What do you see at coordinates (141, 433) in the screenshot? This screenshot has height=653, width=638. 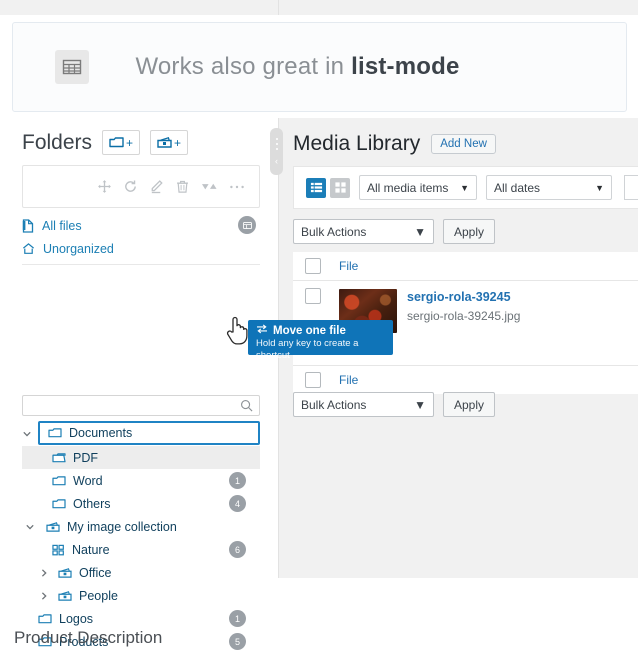 I see `tree-row-documents: Documents` at bounding box center [141, 433].